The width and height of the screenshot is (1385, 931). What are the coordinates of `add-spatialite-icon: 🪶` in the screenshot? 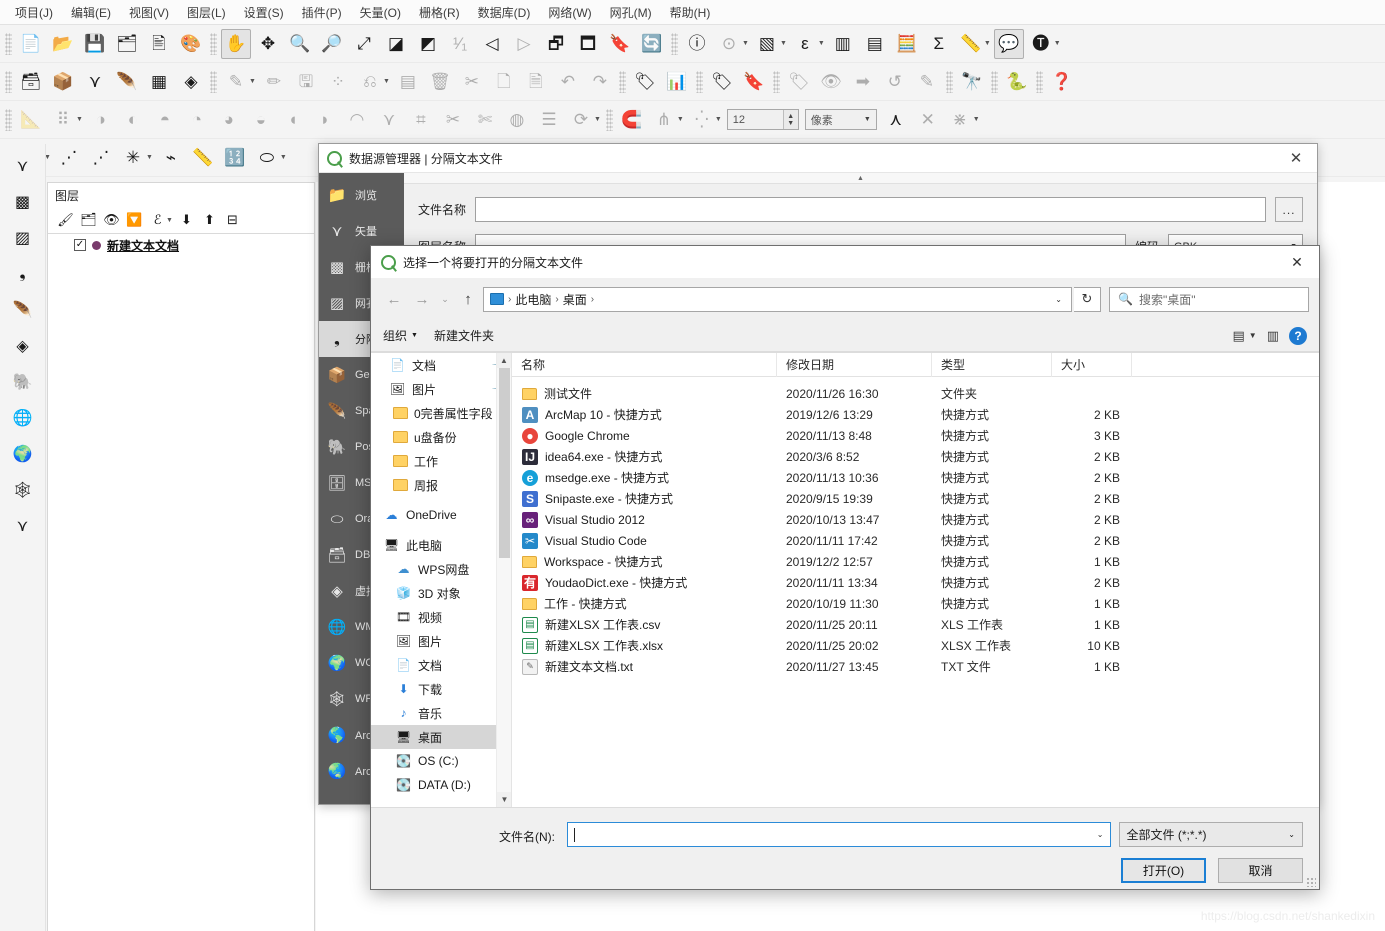 It's located at (23, 310).